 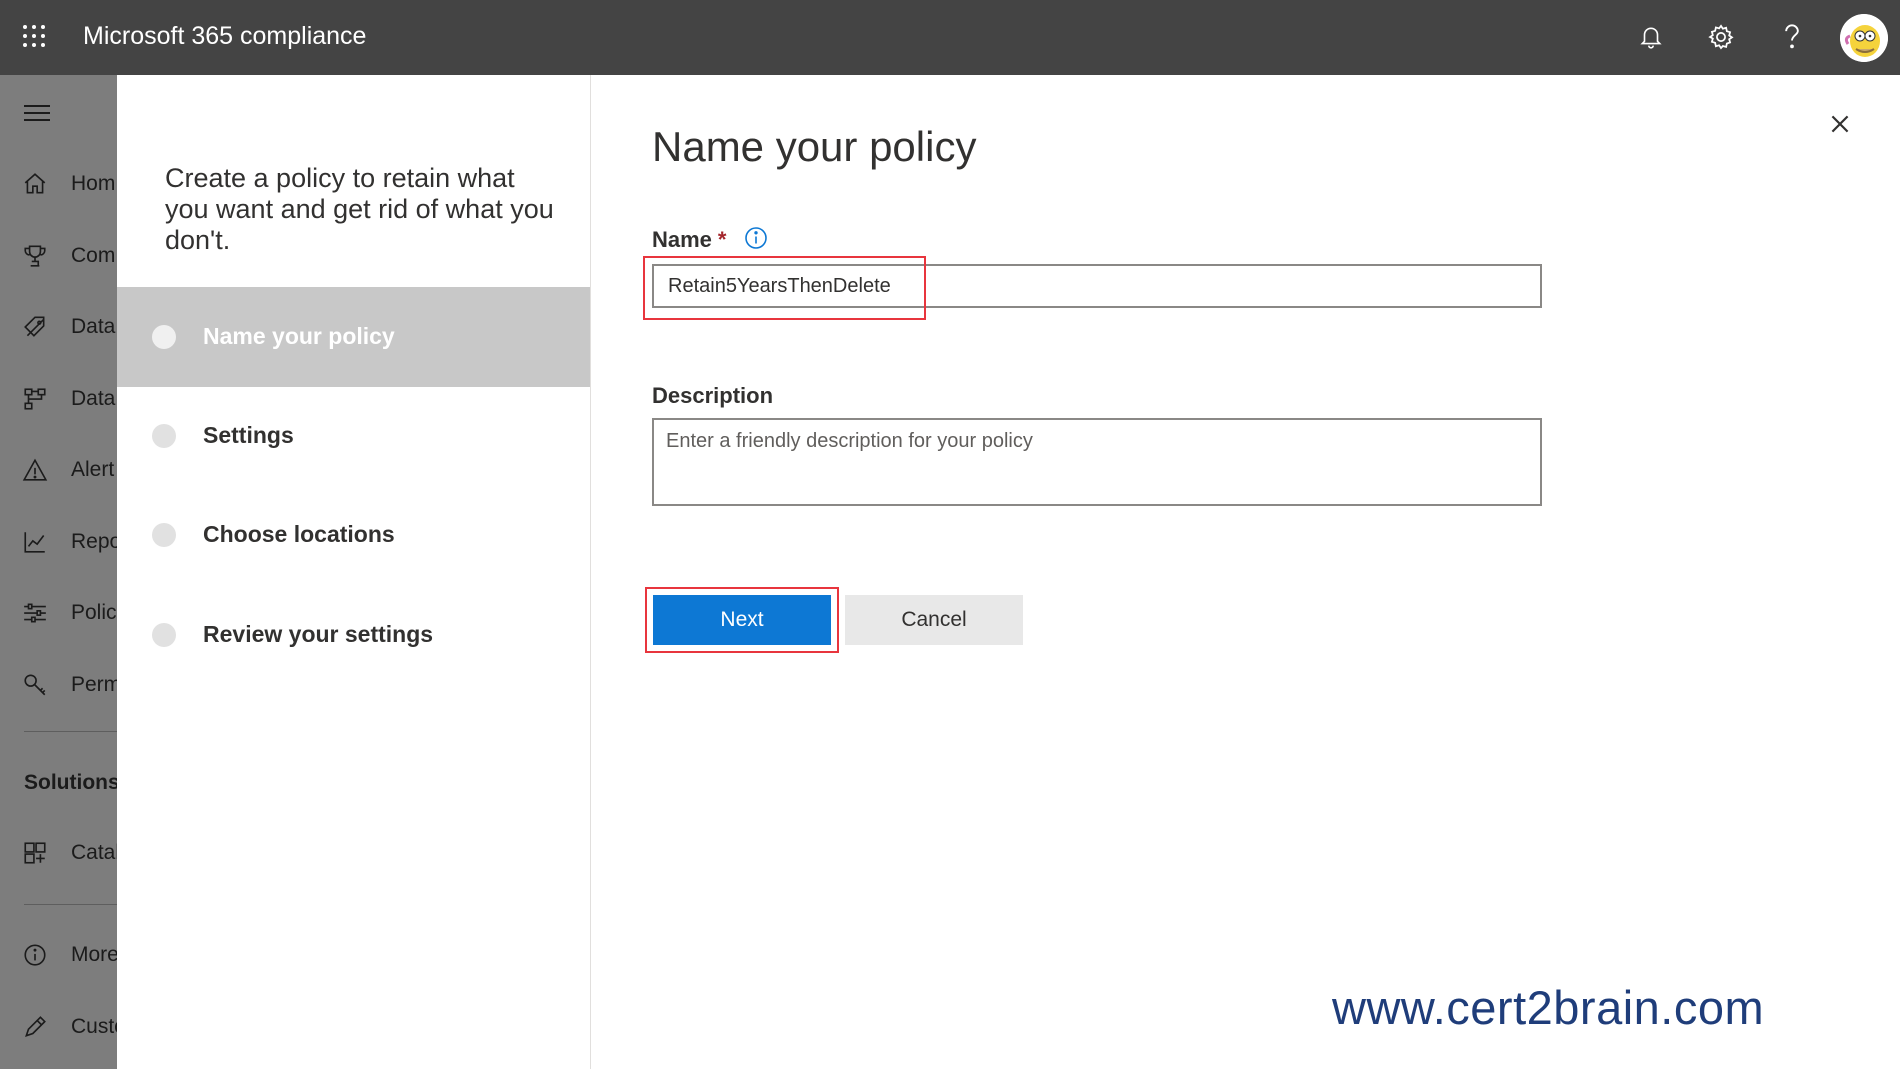 I want to click on key-icon, so click(x=35, y=685).